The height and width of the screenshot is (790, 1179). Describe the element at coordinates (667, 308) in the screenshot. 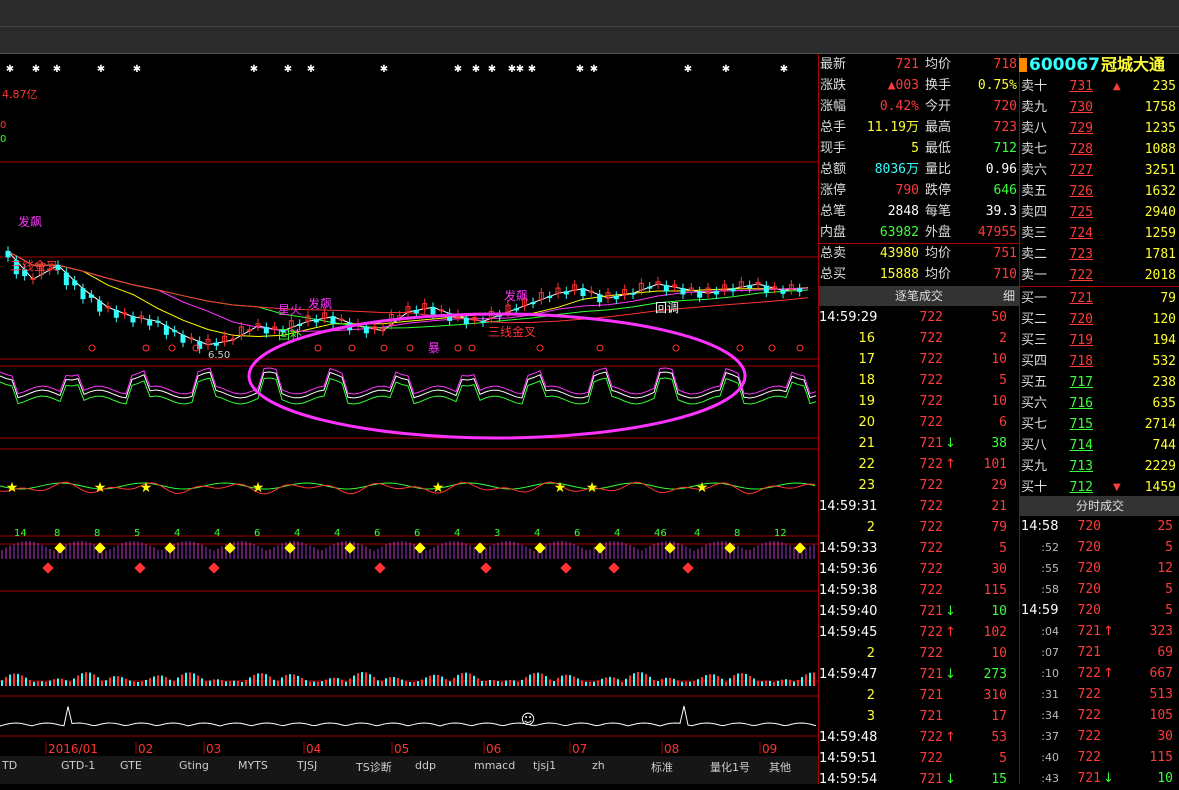

I see `signal-annotation: 回调` at that location.